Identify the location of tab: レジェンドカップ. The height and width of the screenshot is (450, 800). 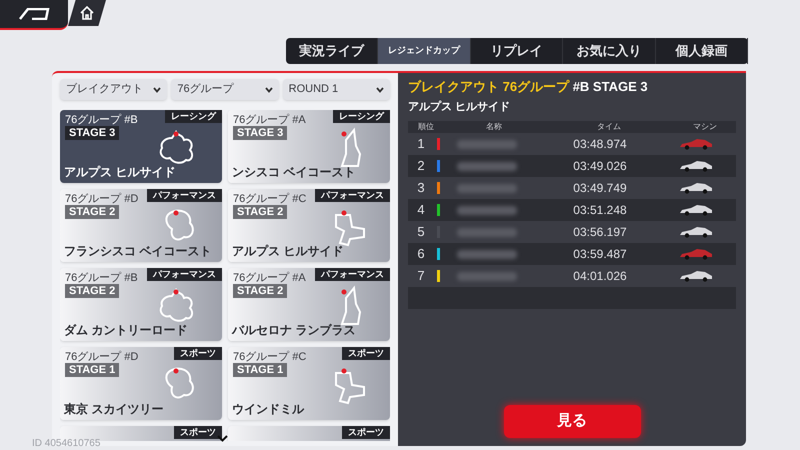
(424, 51).